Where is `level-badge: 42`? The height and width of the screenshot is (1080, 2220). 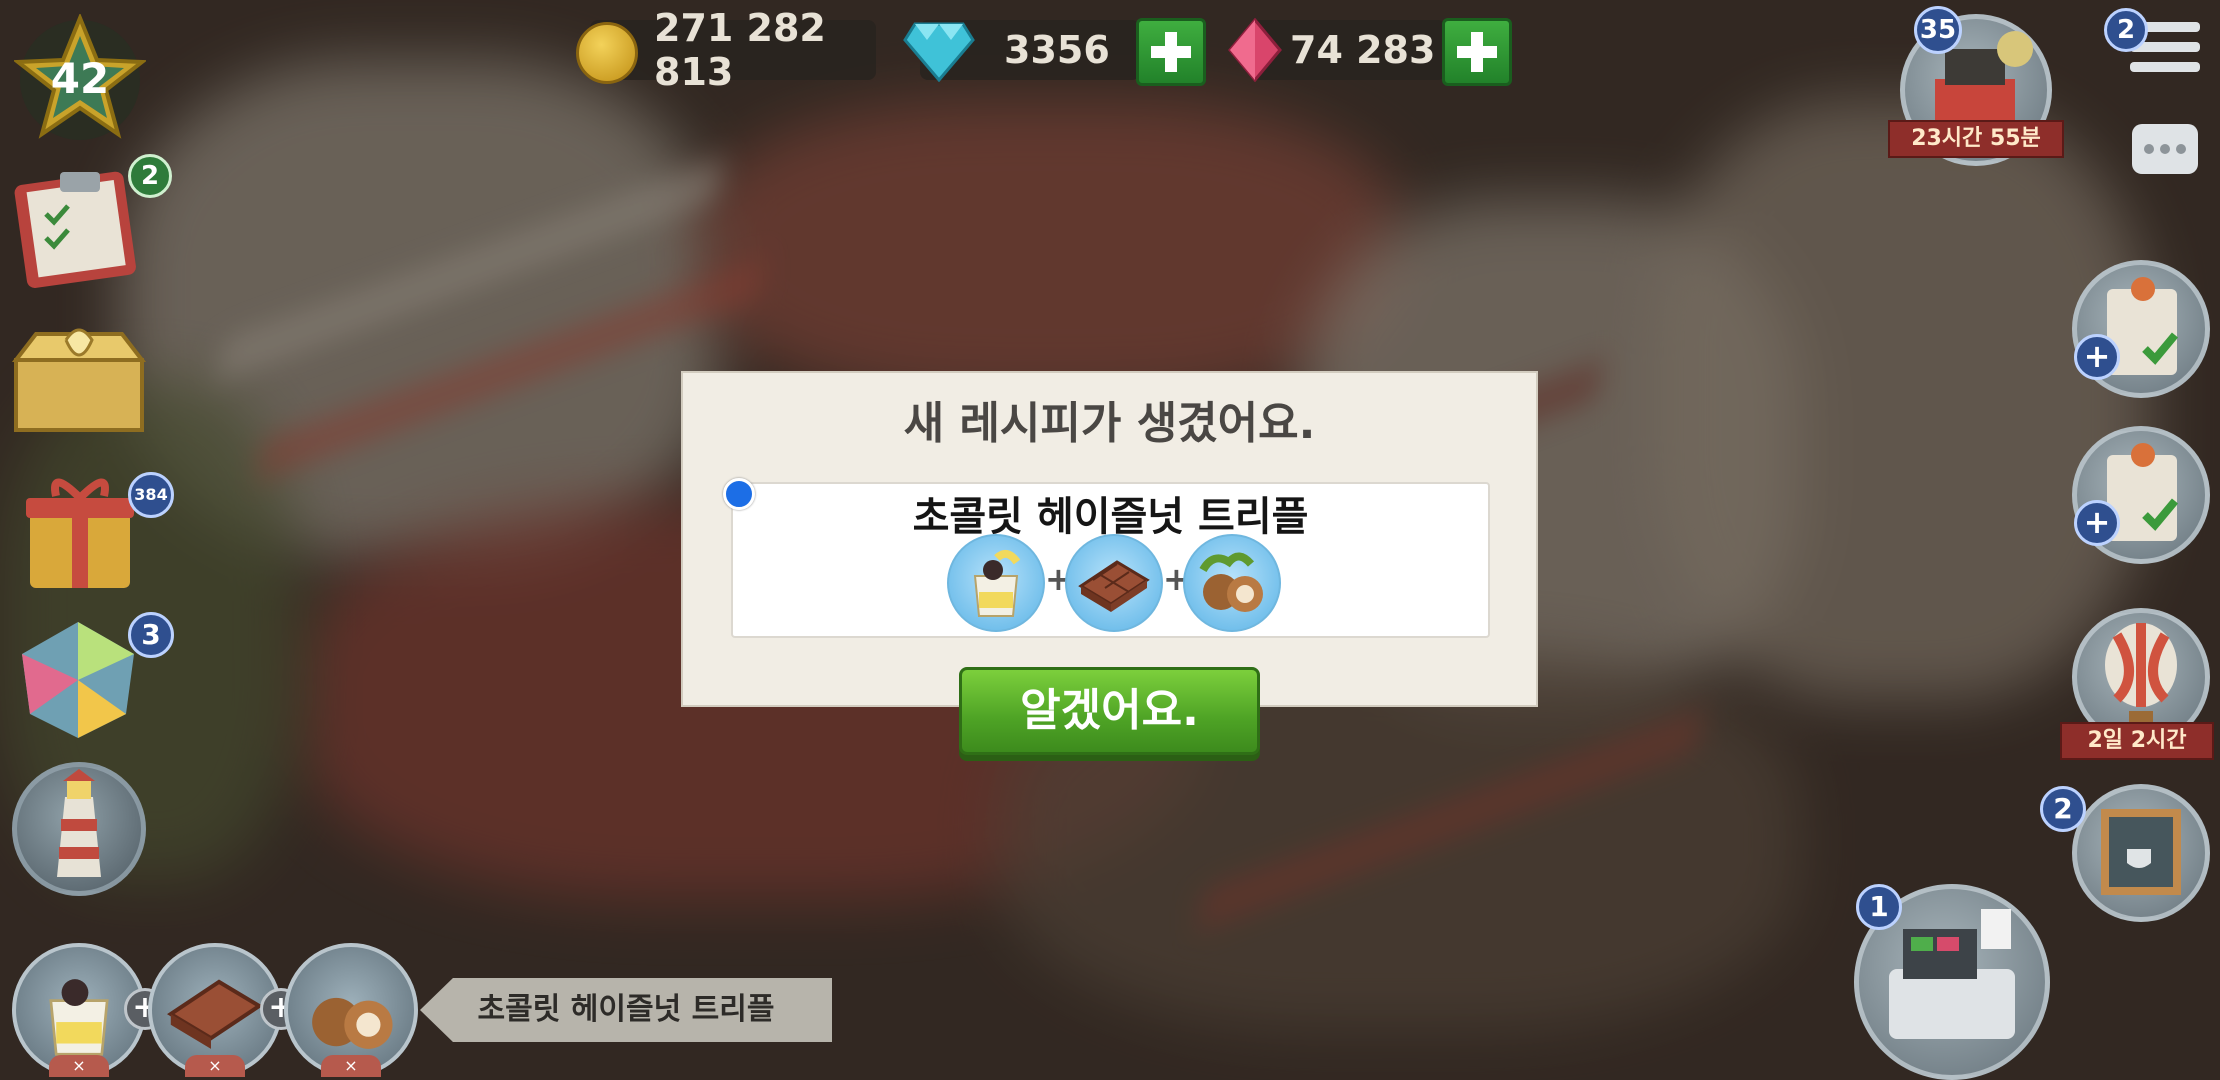
level-badge: 42 is located at coordinates (80, 76).